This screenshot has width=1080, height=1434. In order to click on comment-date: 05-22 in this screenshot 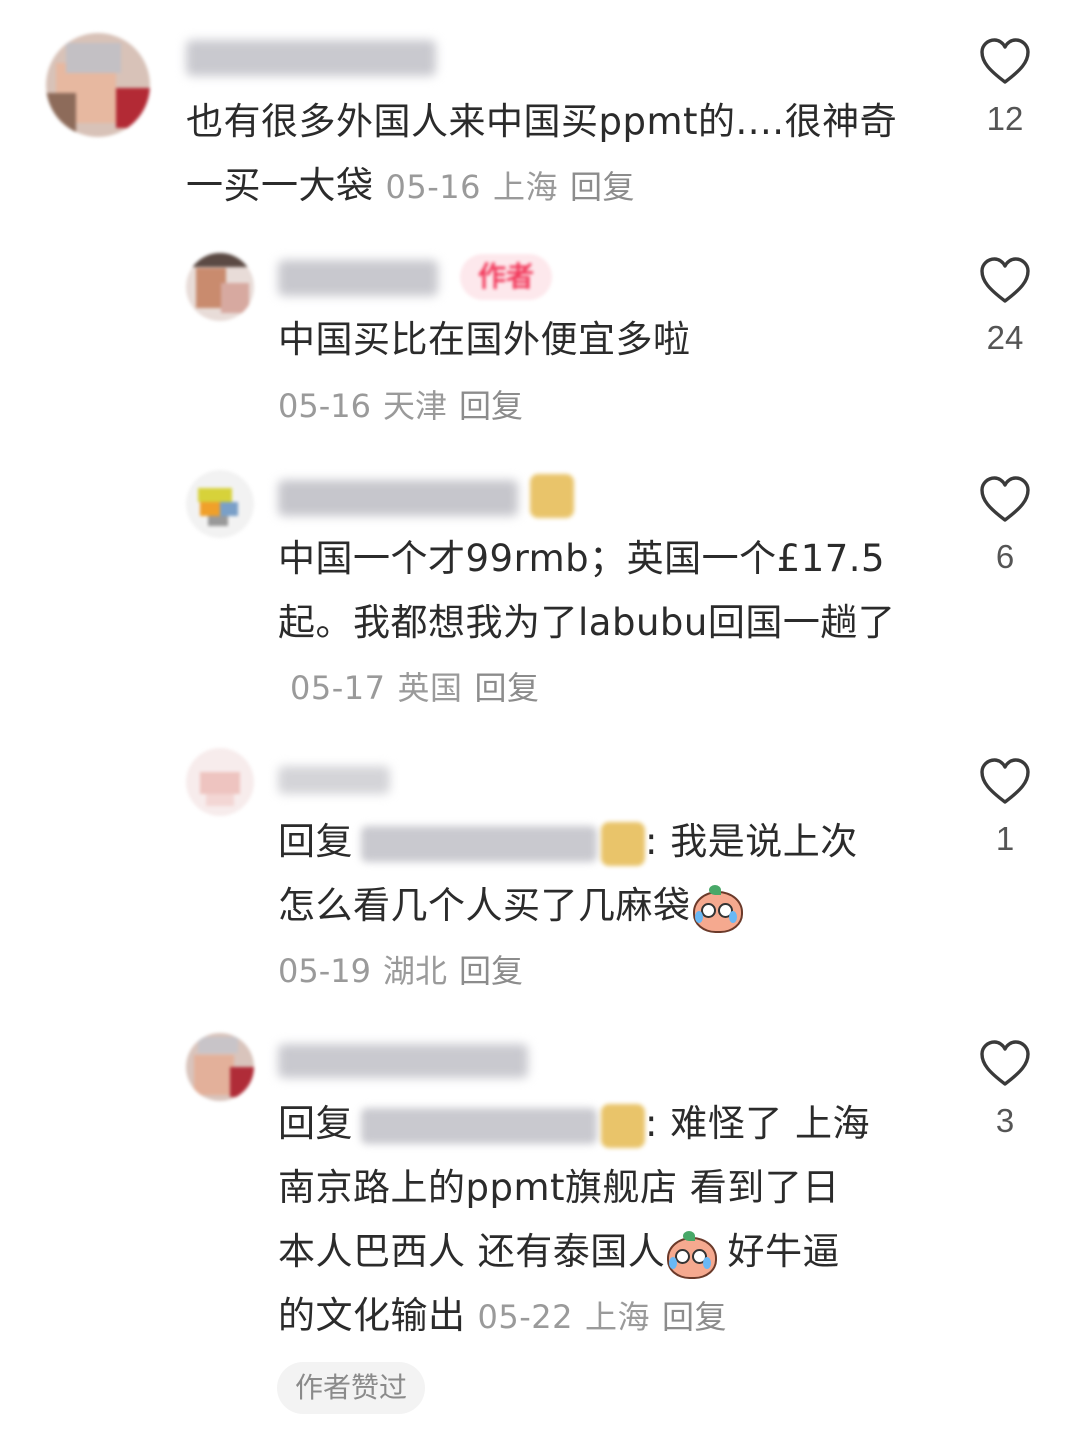, I will do `click(525, 1317)`.